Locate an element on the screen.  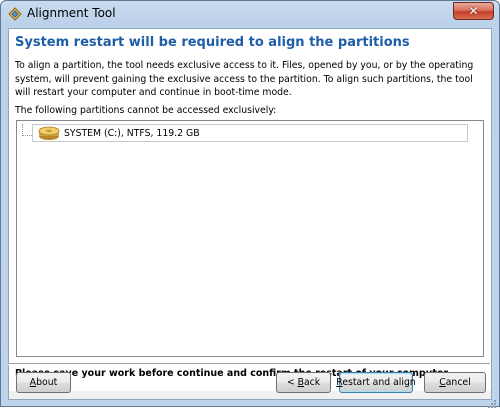
close-button: ✕ is located at coordinates (473, 11).